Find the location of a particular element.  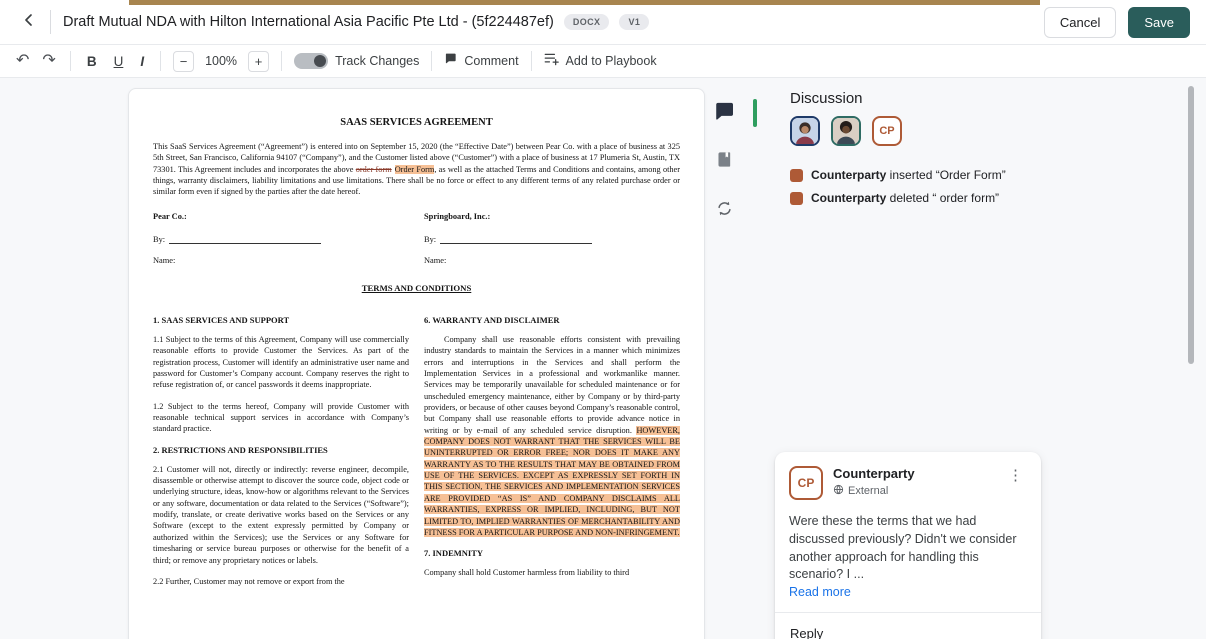

sync-icon is located at coordinates (724, 211).